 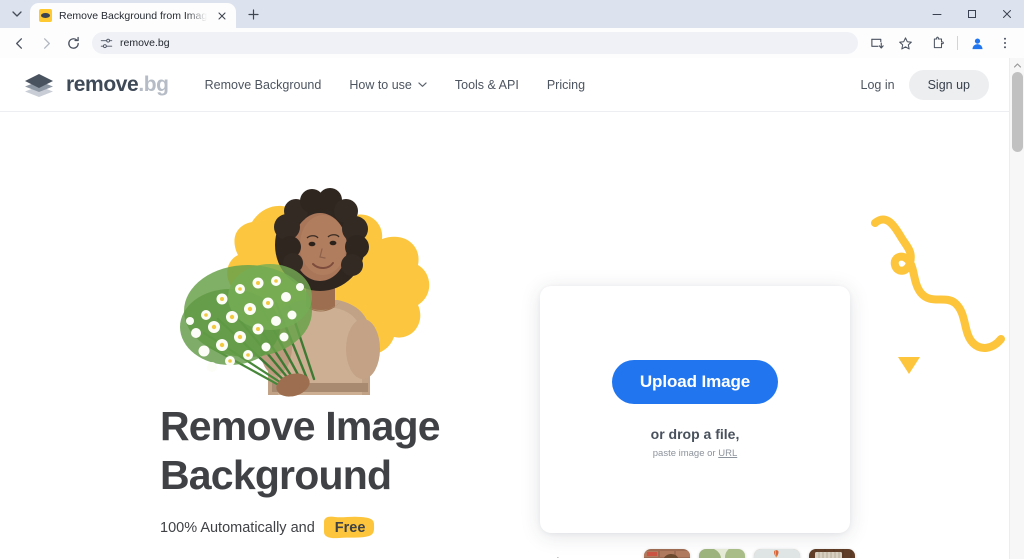 I want to click on logo-text-remove: remove, so click(x=102, y=84).